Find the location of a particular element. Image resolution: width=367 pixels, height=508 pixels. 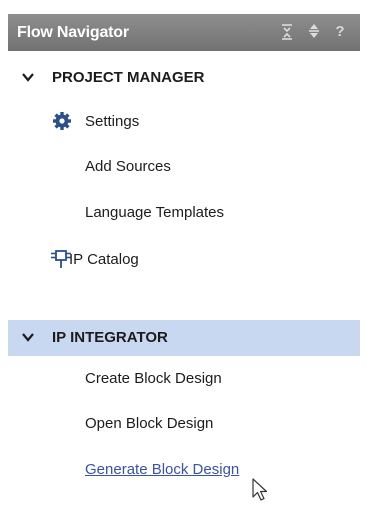

nav-item-add-sources: Add Sources is located at coordinates (128, 166).